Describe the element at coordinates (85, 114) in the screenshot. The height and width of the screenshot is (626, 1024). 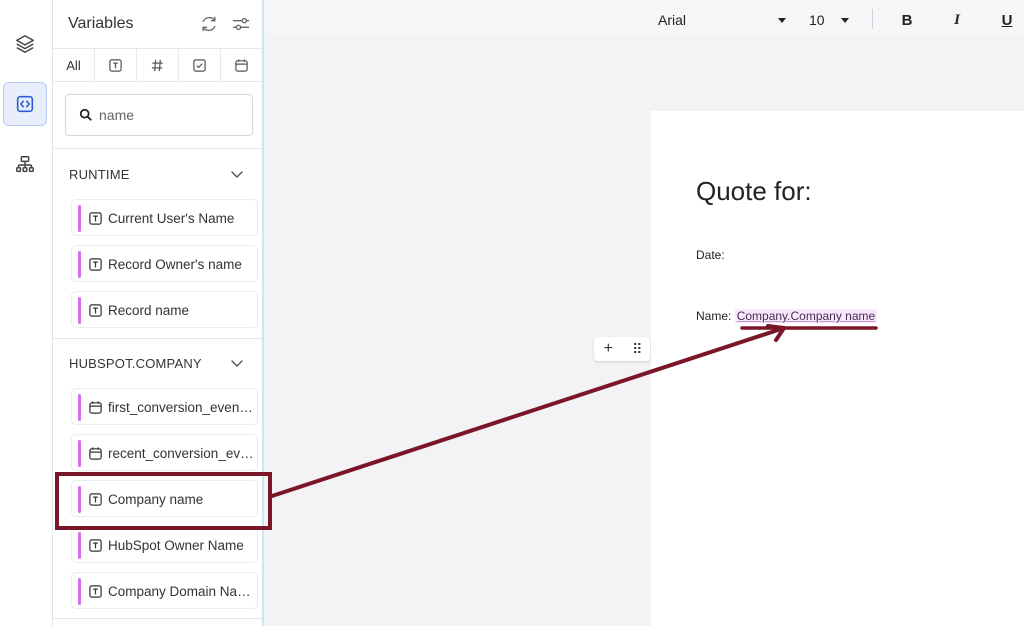
I see `search-icon` at that location.